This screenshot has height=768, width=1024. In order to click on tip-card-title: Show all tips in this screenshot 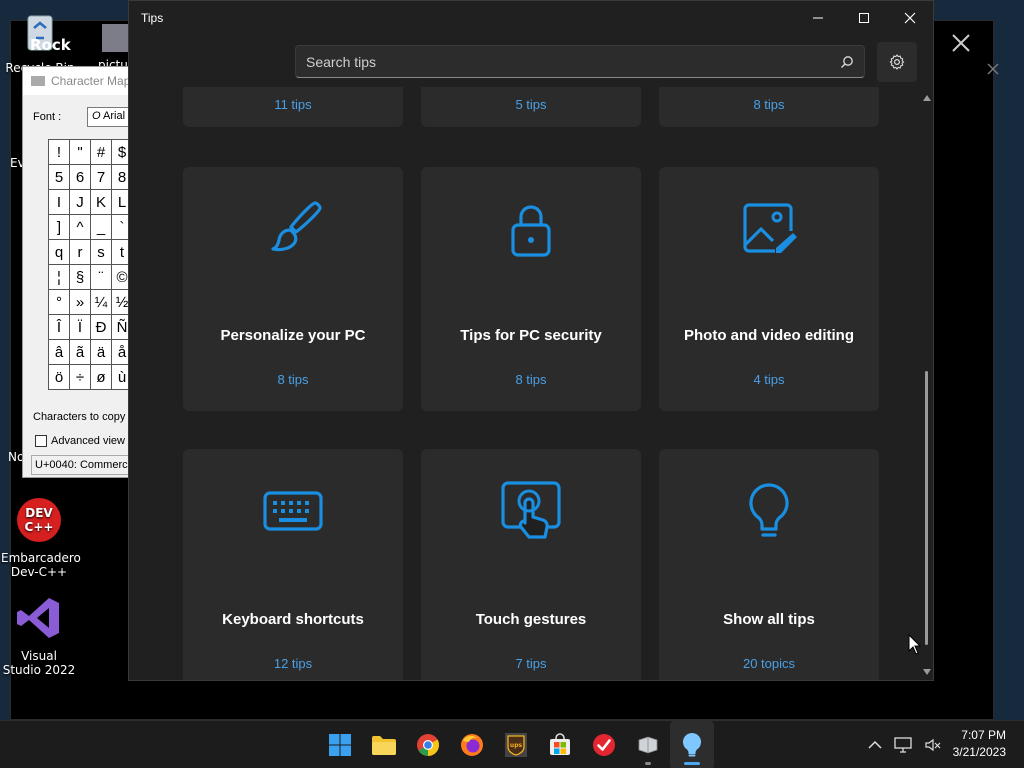, I will do `click(769, 619)`.